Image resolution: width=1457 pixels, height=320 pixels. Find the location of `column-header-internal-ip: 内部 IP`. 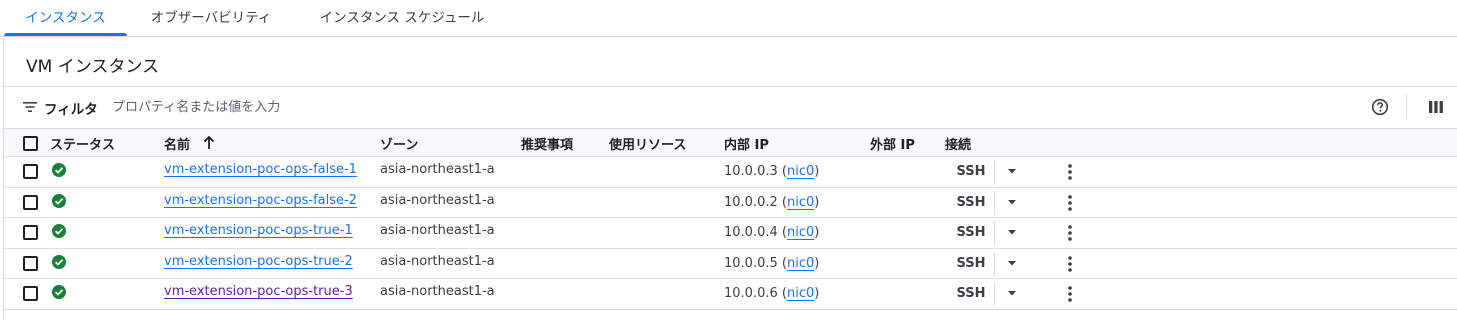

column-header-internal-ip: 内部 IP is located at coordinates (746, 143).